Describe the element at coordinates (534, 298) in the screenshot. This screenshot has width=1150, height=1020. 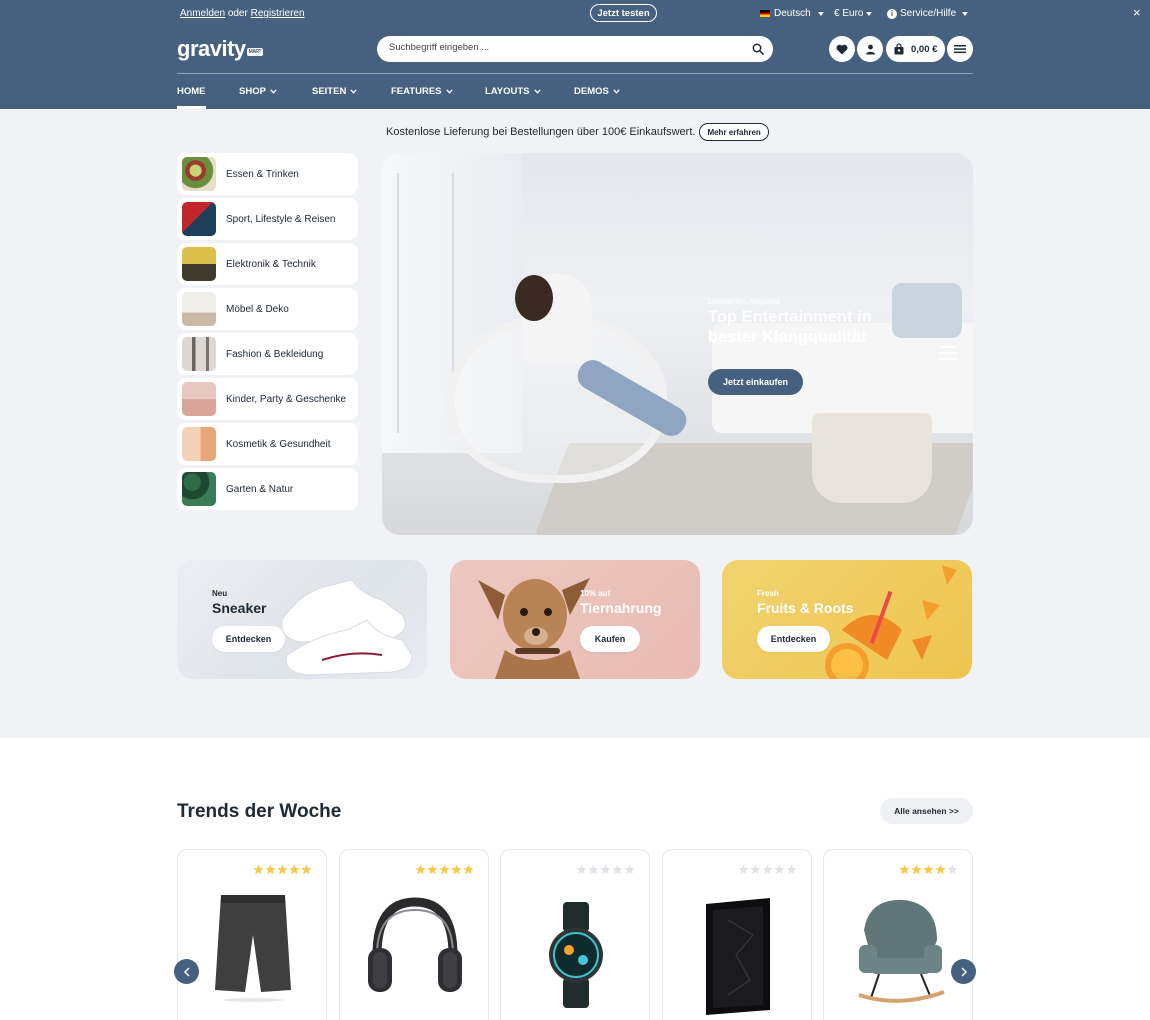
I see `hero-person-head` at that location.